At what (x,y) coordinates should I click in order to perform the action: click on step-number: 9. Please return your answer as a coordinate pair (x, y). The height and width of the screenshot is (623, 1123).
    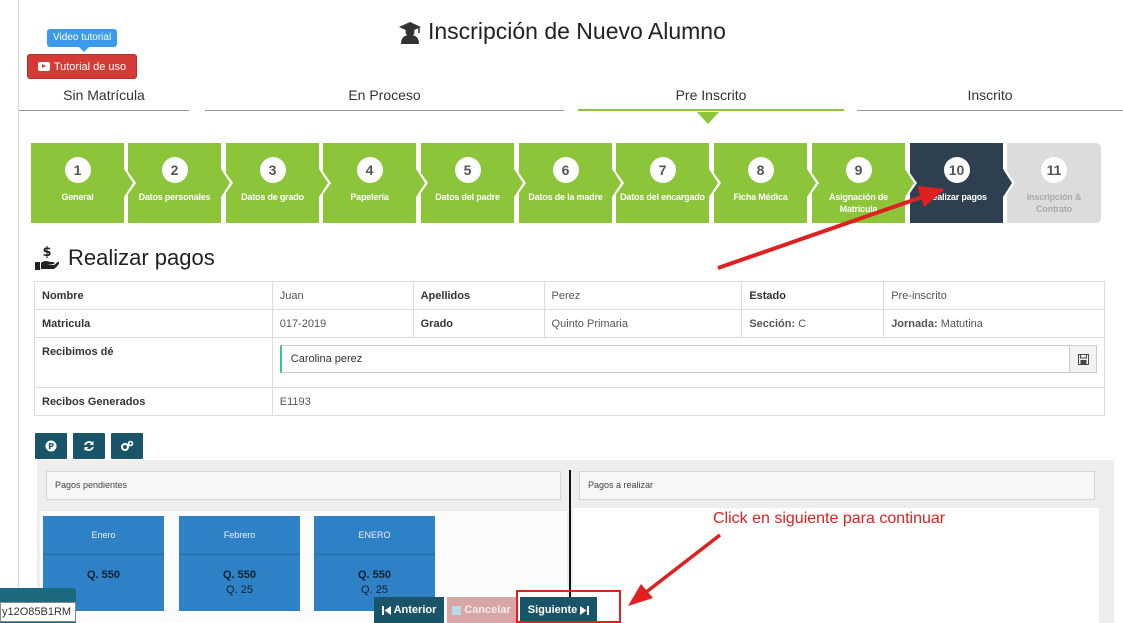
    Looking at the image, I should click on (858, 170).